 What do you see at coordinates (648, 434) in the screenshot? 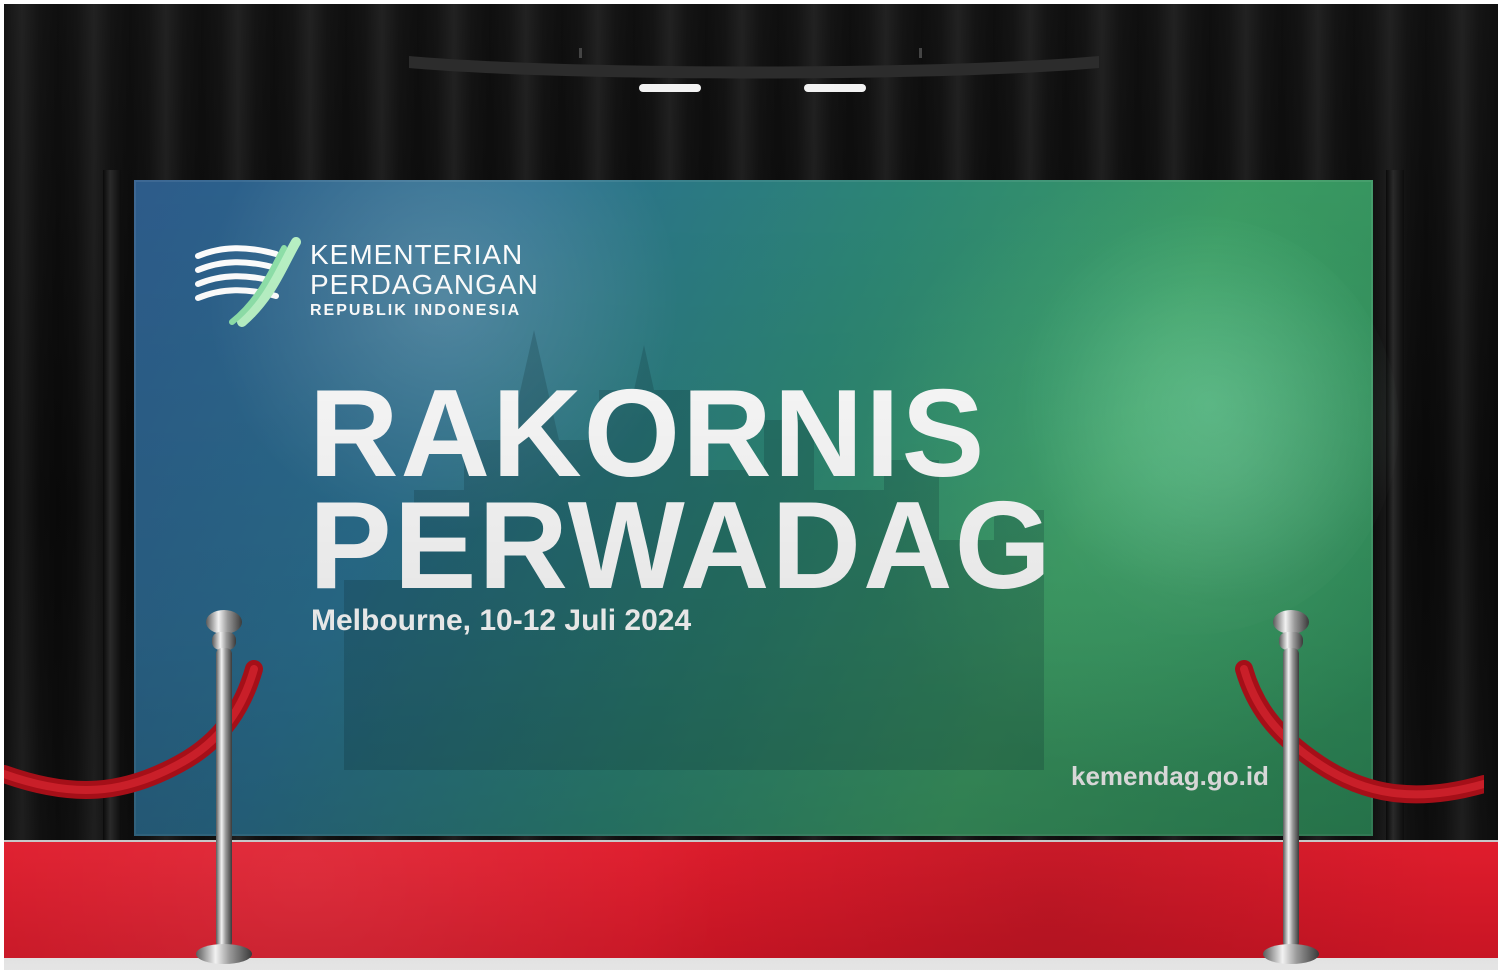
I see `event-title-line-1: RAKORNIS` at bounding box center [648, 434].